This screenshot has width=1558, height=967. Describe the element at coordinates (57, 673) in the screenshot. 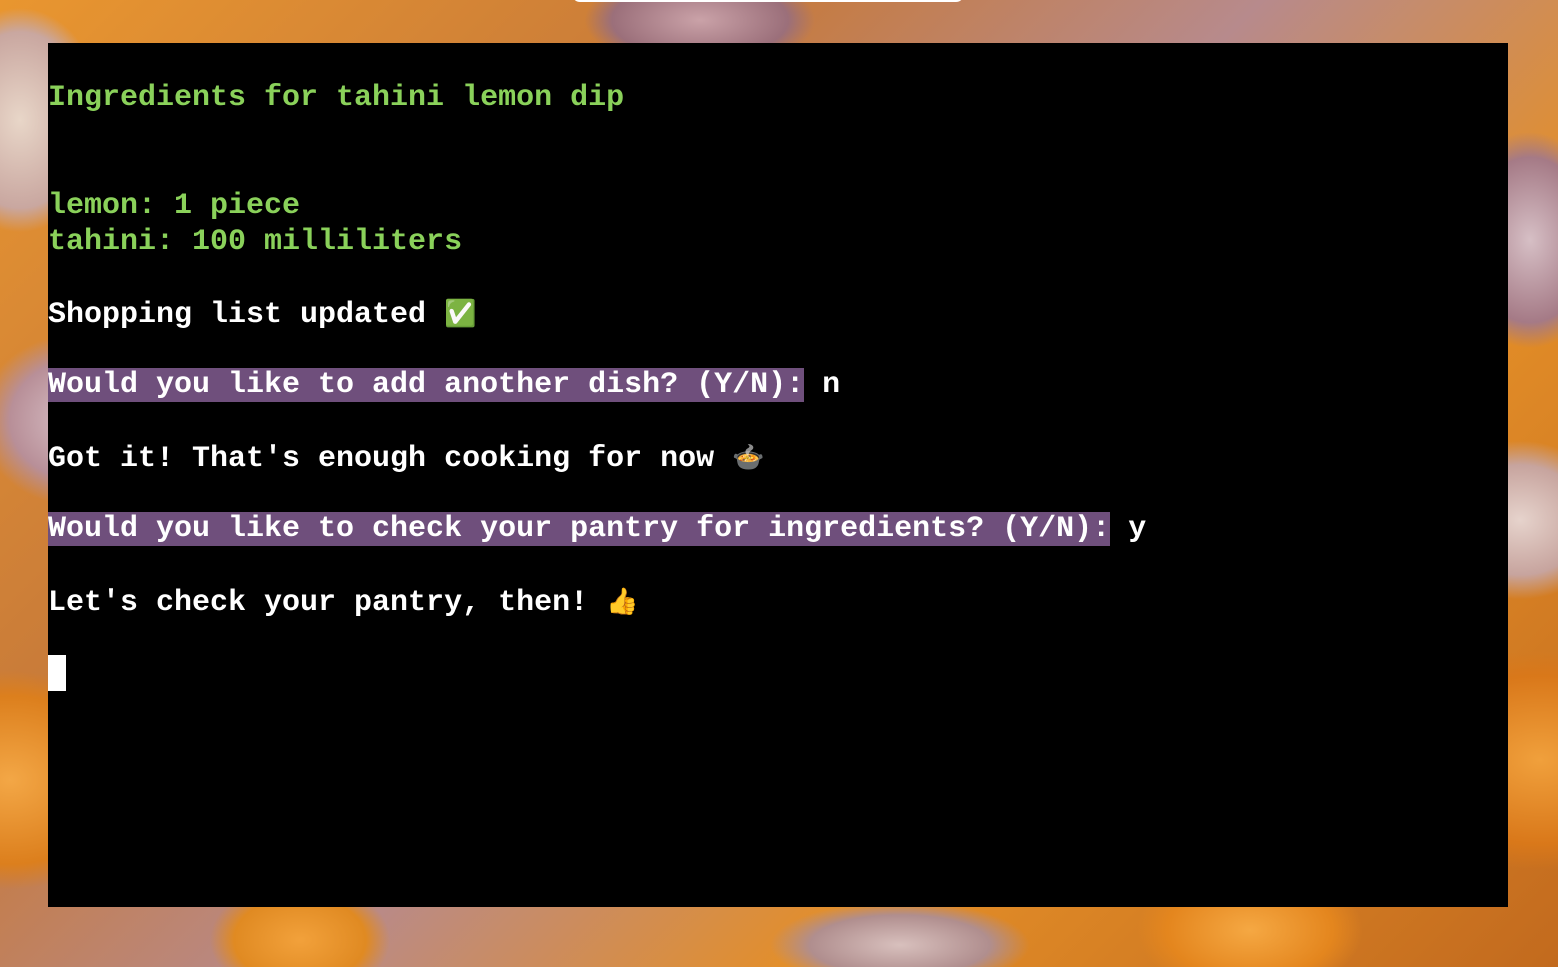

I see `terminal-cursor` at that location.